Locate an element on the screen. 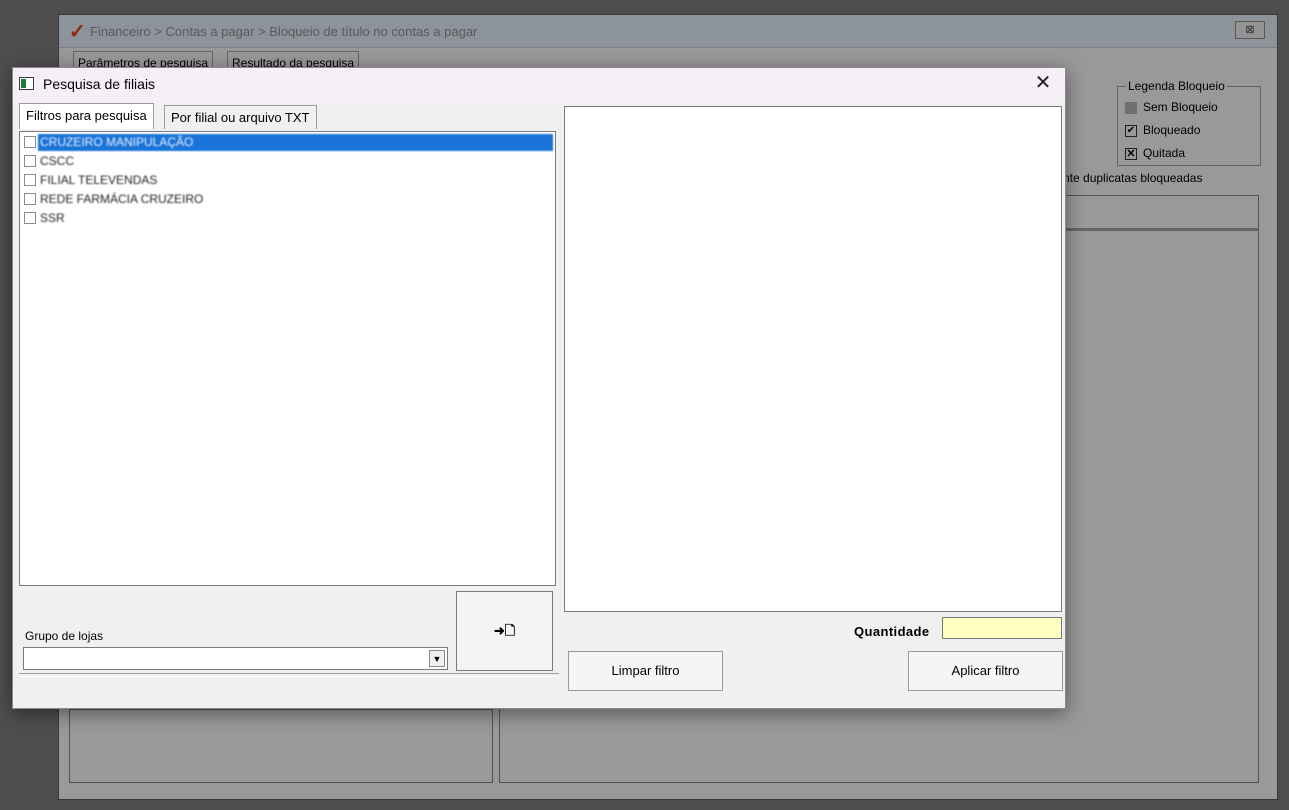 This screenshot has width=1289, height=810. store-group-dropdown: ▼ is located at coordinates (235, 658).